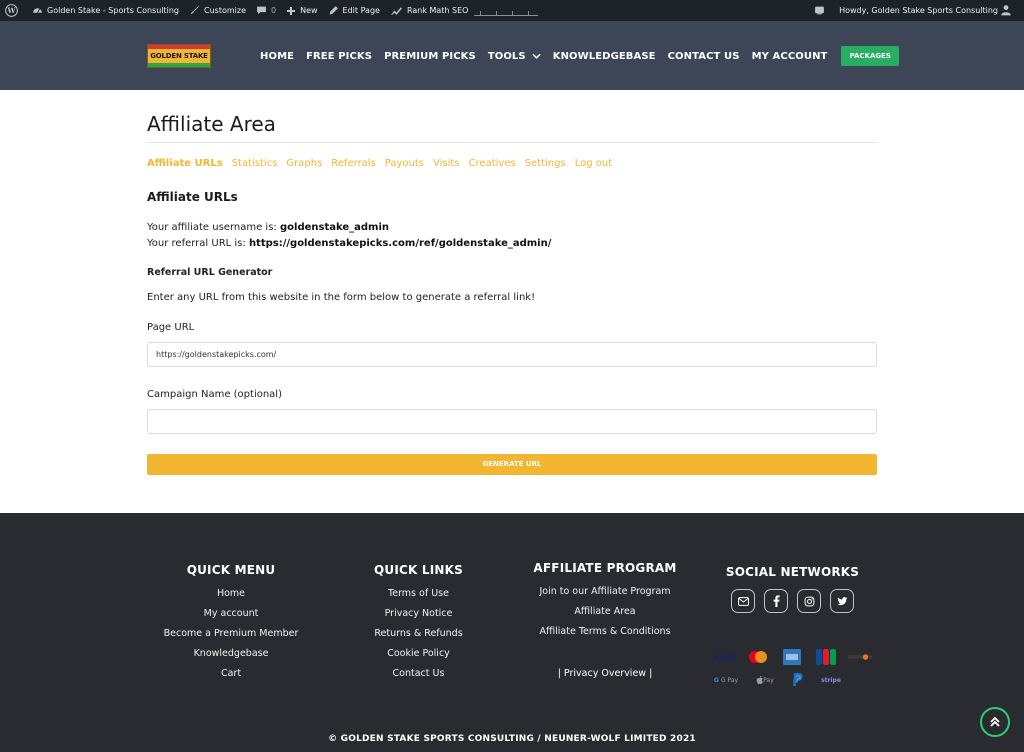  I want to click on chevron-down-icon, so click(536, 56).